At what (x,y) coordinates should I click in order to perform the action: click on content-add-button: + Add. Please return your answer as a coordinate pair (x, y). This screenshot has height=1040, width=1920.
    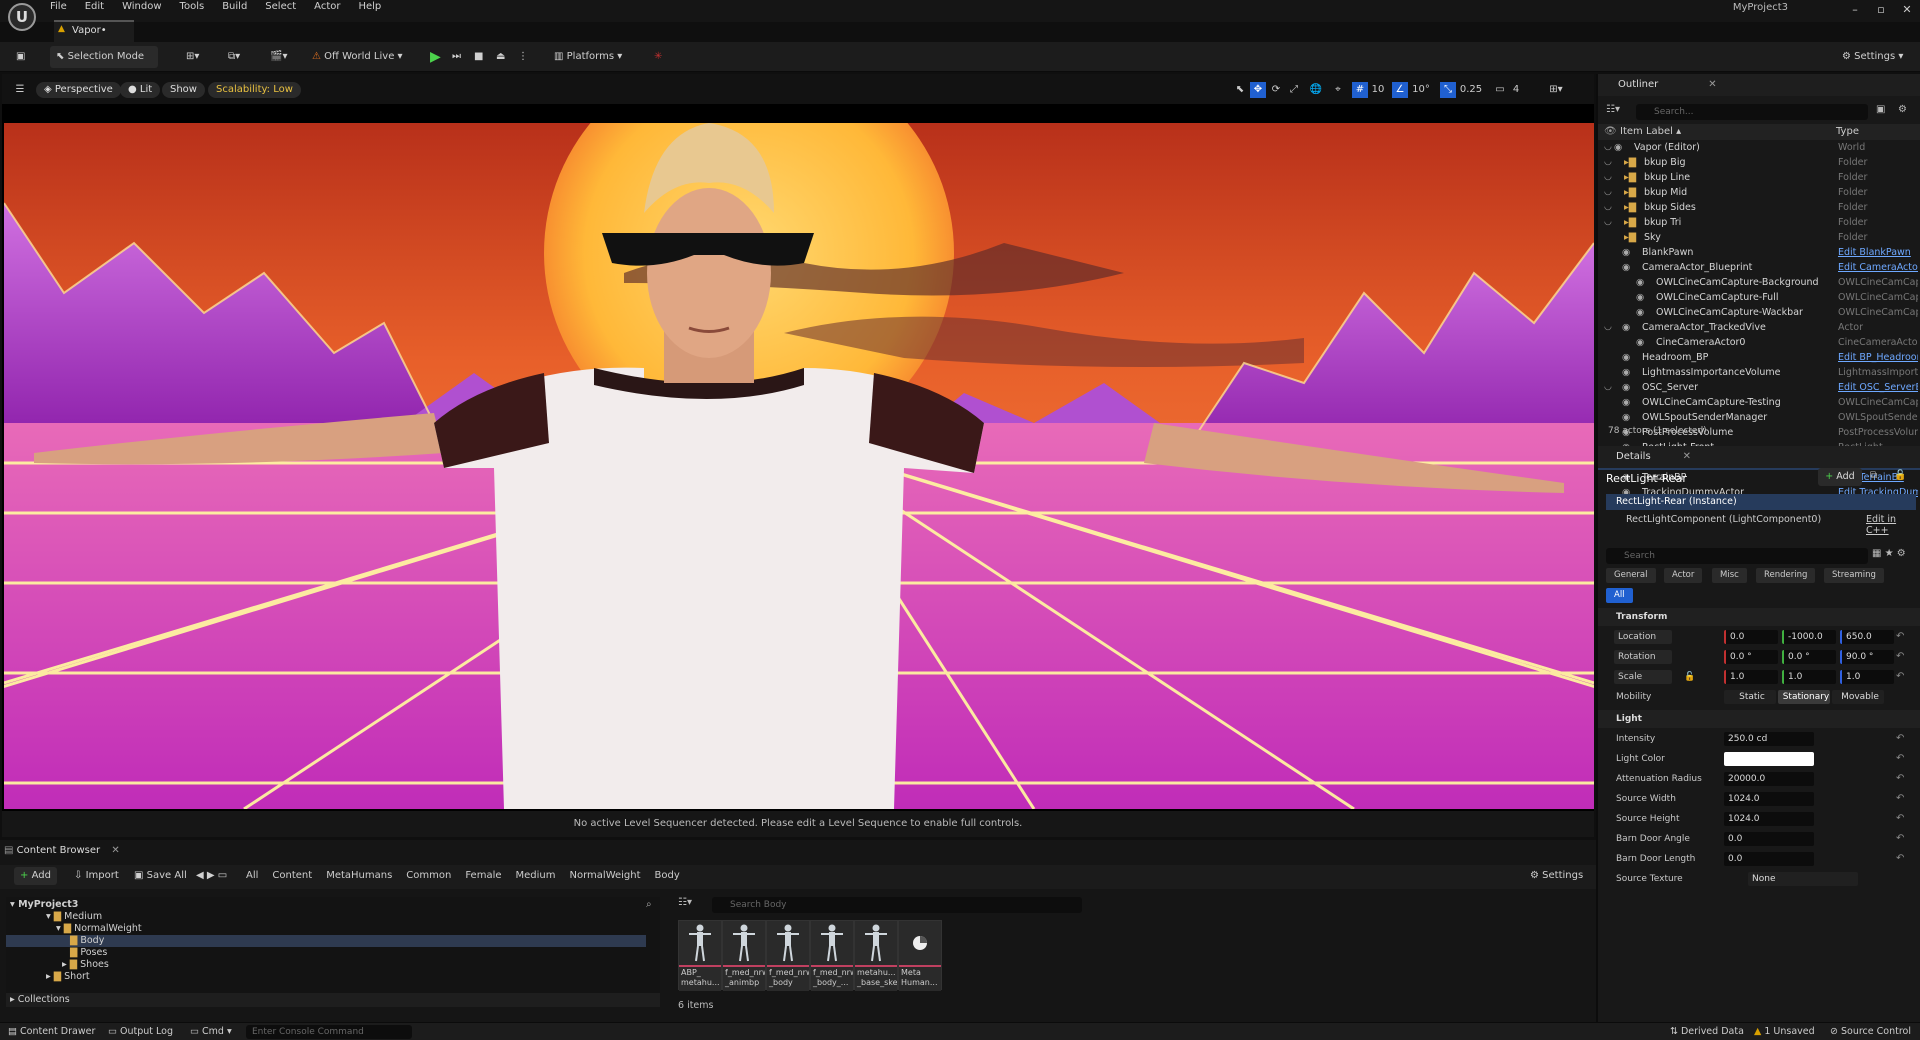
    Looking at the image, I should click on (35, 876).